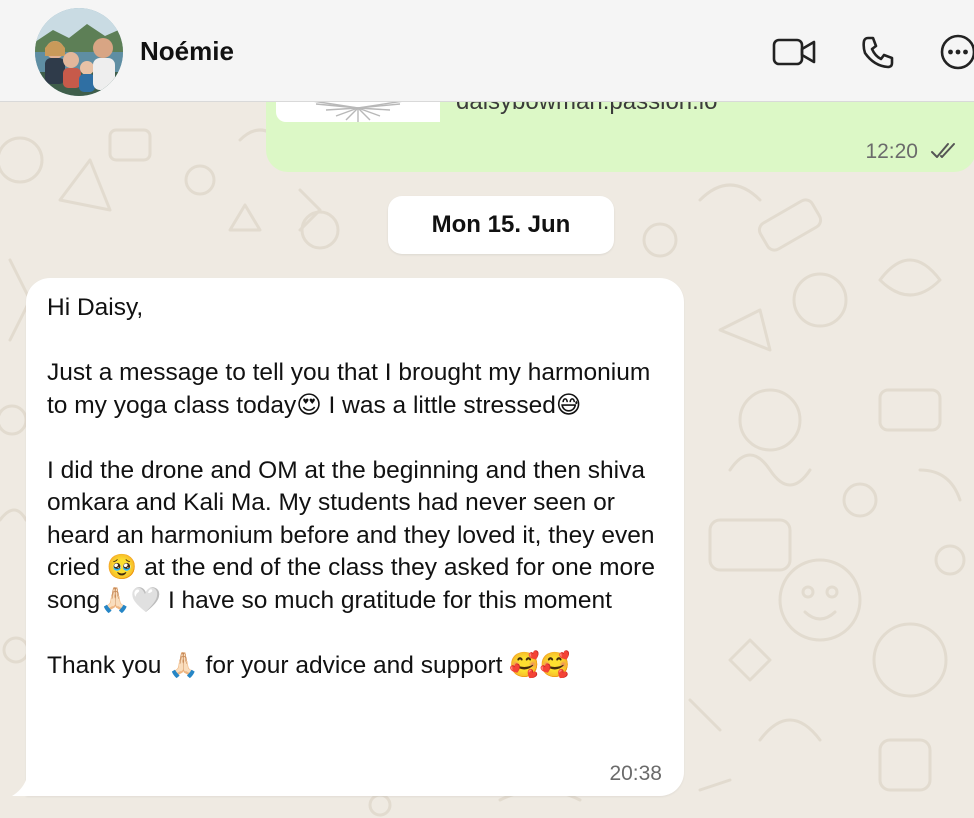 Image resolution: width=974 pixels, height=818 pixels. I want to click on more-options-icon, so click(957, 52).